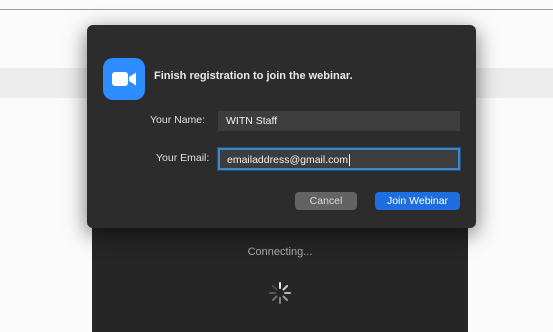 This screenshot has height=332, width=553. I want to click on dialog-title: Finish registration to join the webinar., so click(253, 76).